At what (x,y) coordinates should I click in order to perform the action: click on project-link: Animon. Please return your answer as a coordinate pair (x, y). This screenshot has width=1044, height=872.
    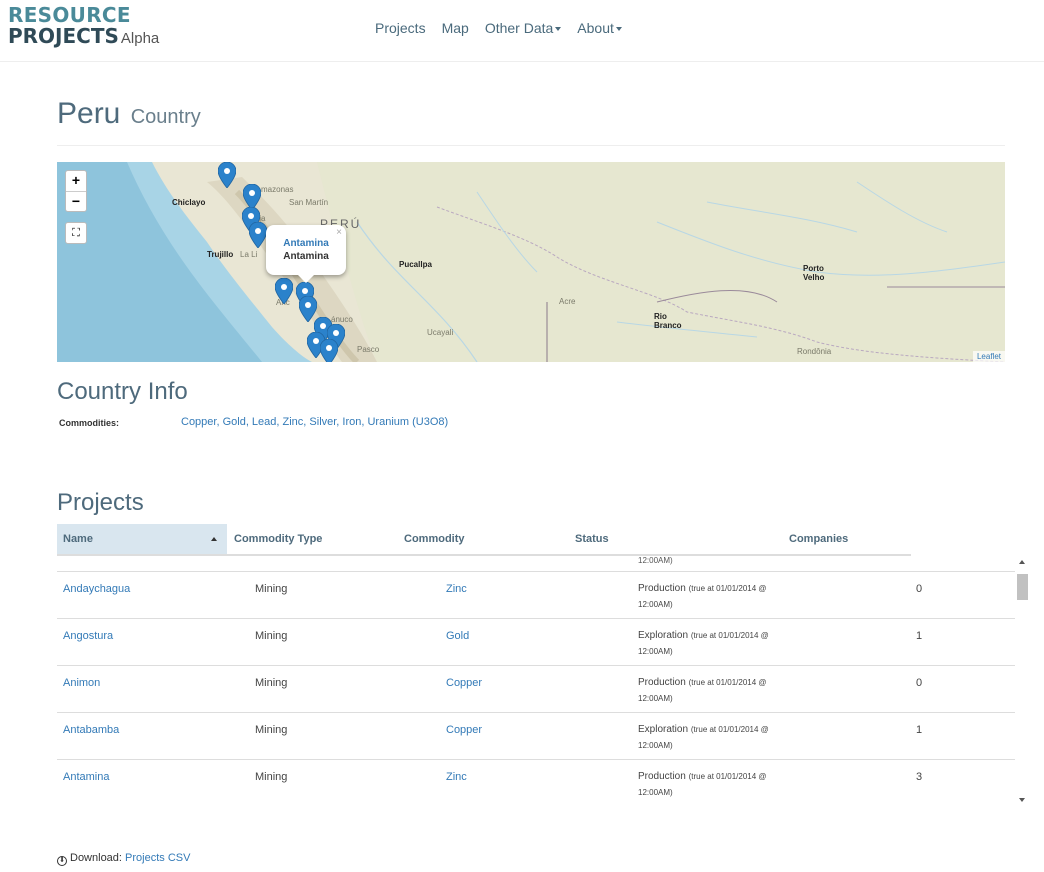
    Looking at the image, I should click on (81, 683).